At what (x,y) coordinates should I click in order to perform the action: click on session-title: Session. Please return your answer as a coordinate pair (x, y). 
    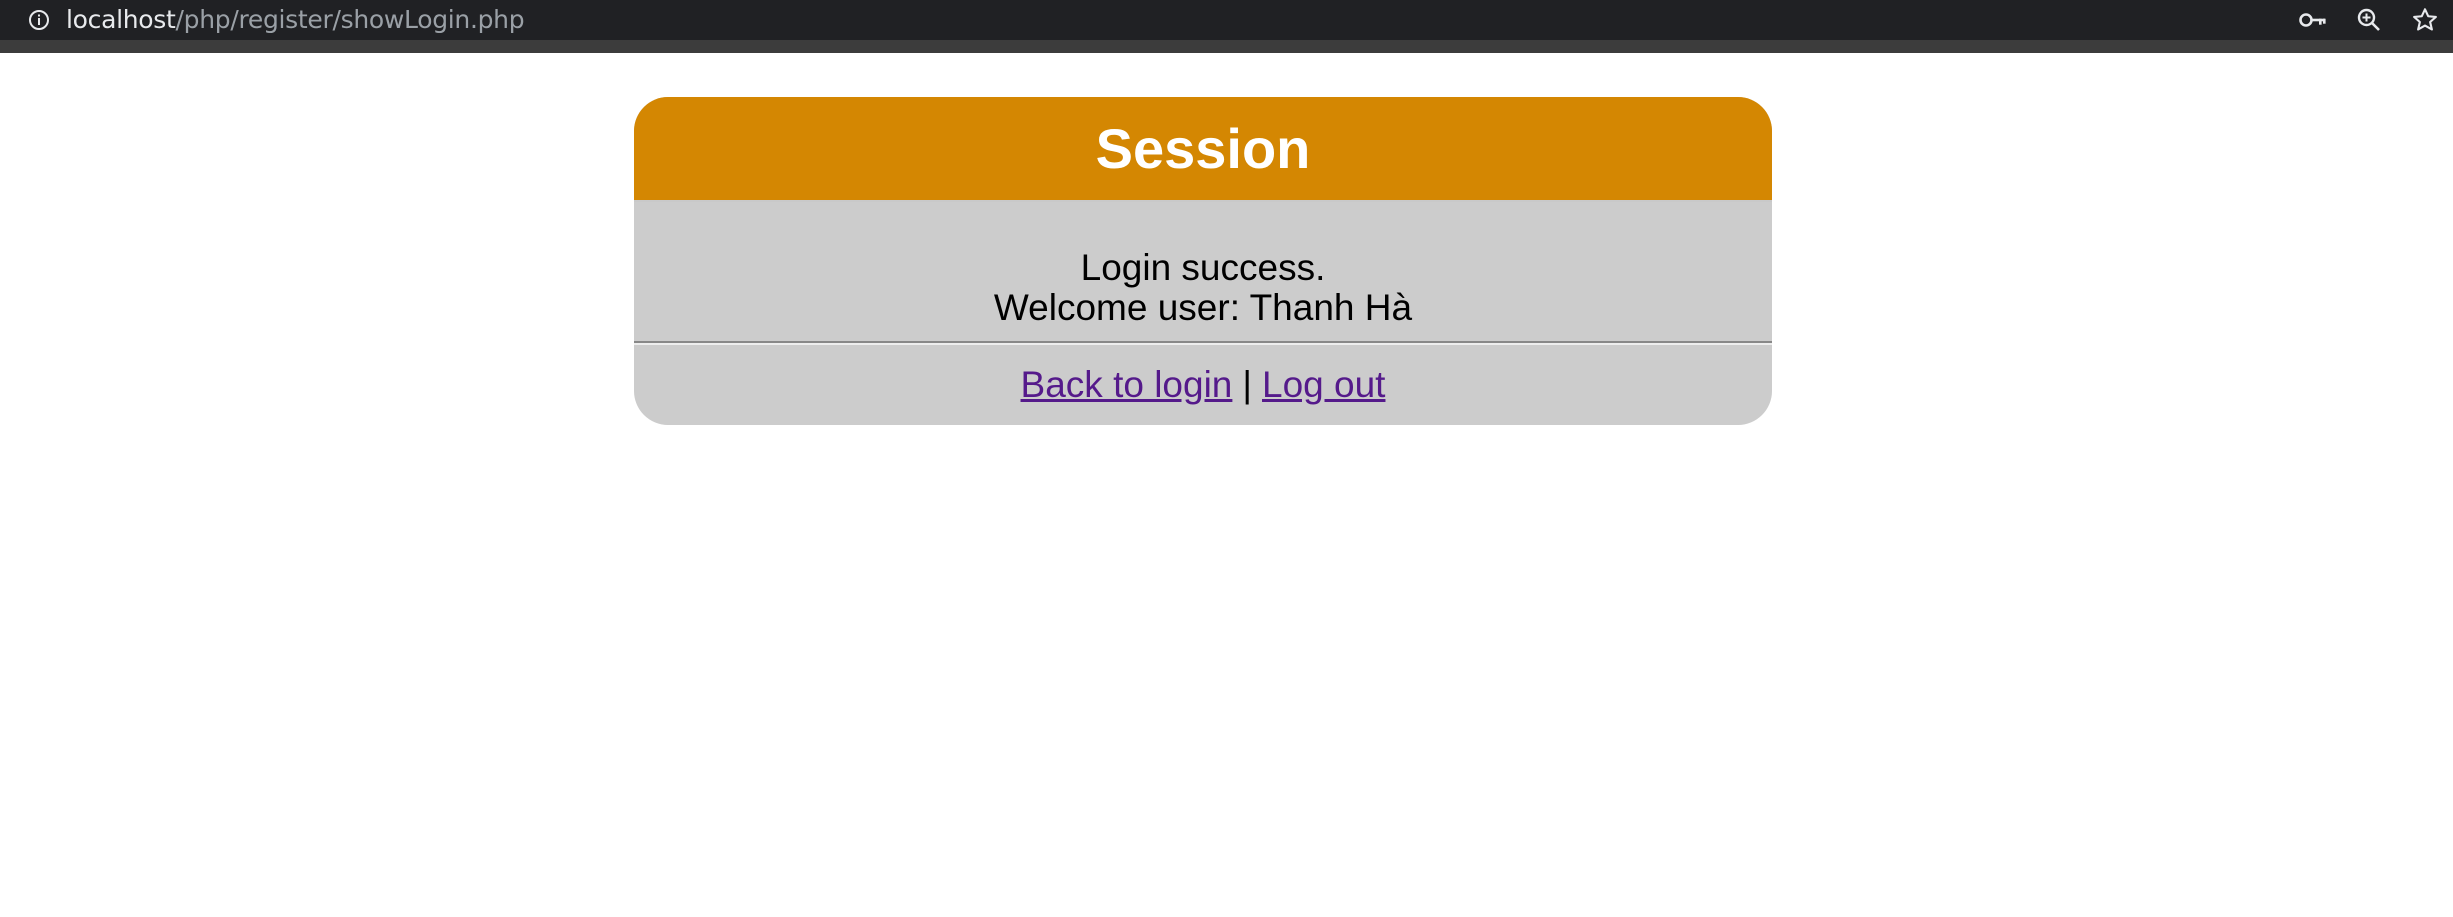
    Looking at the image, I should click on (1203, 148).